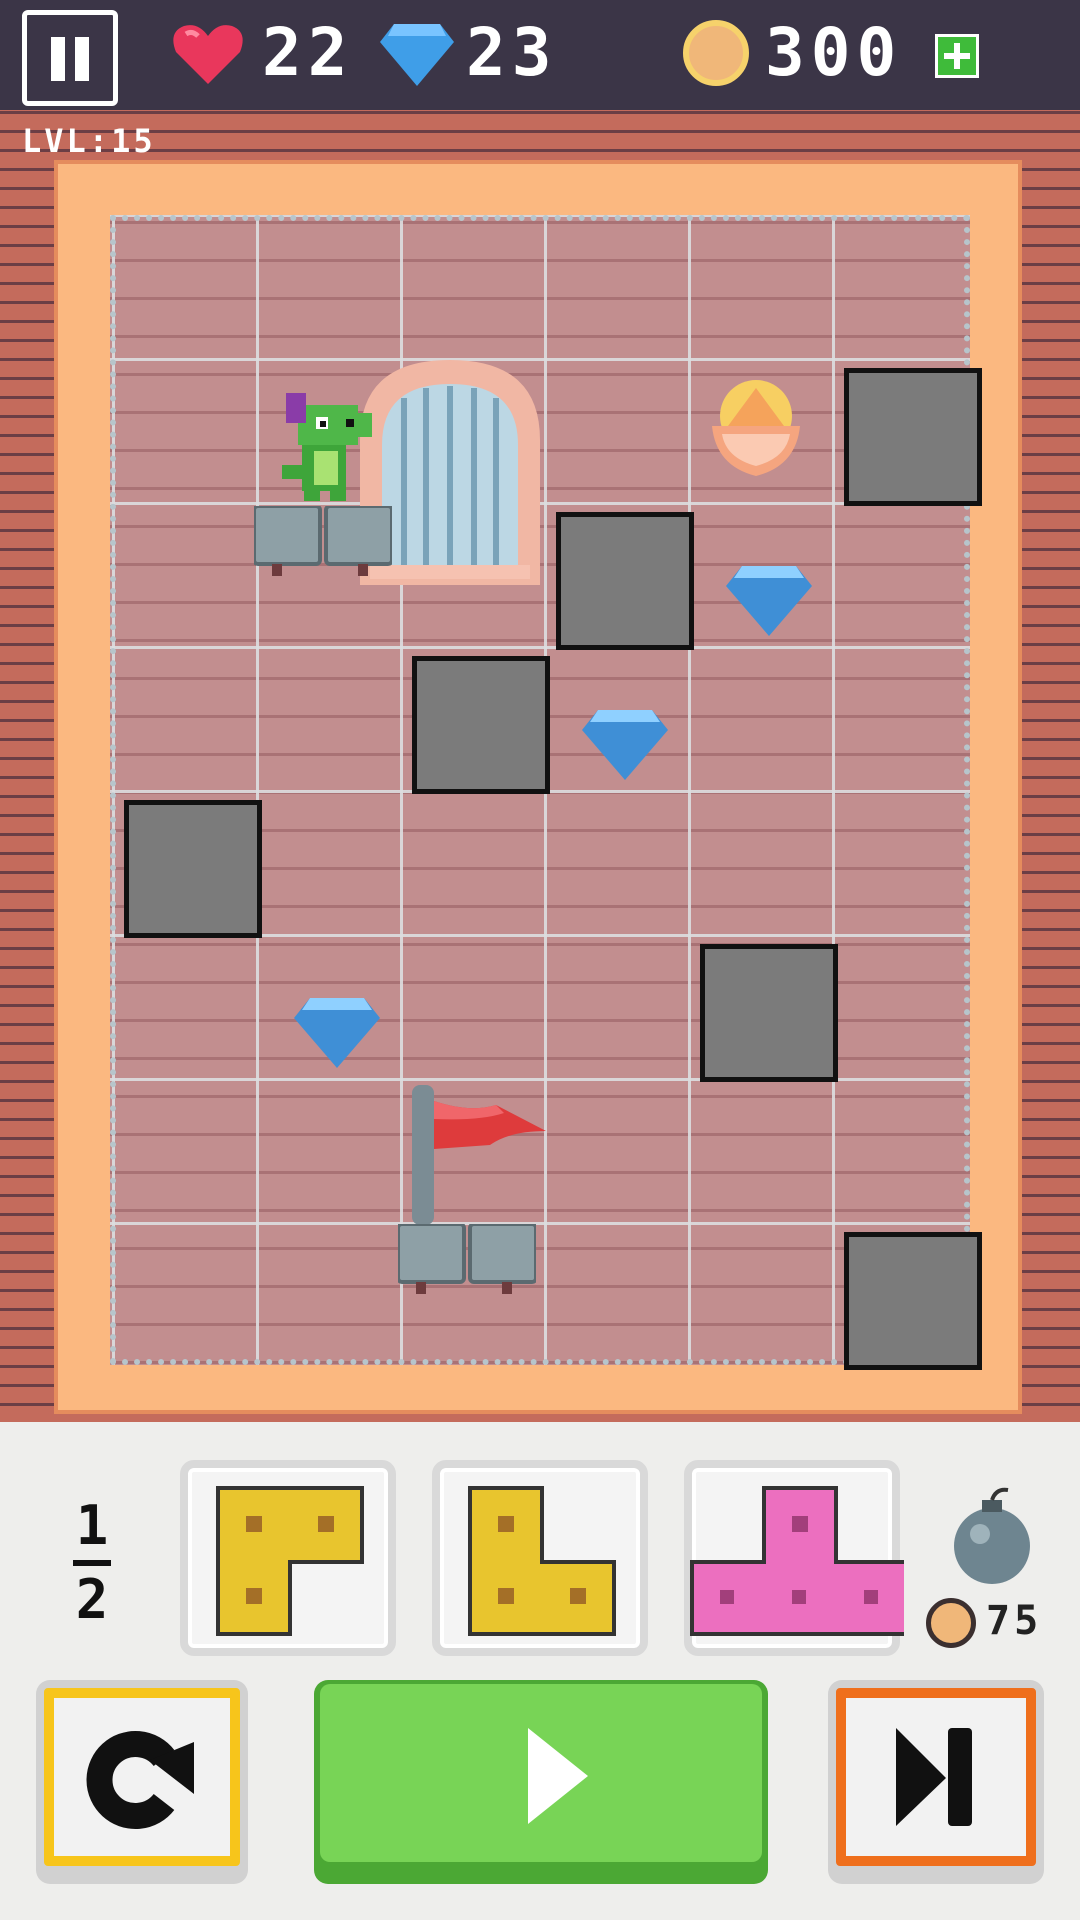  I want to click on reset-button, so click(142, 1782).